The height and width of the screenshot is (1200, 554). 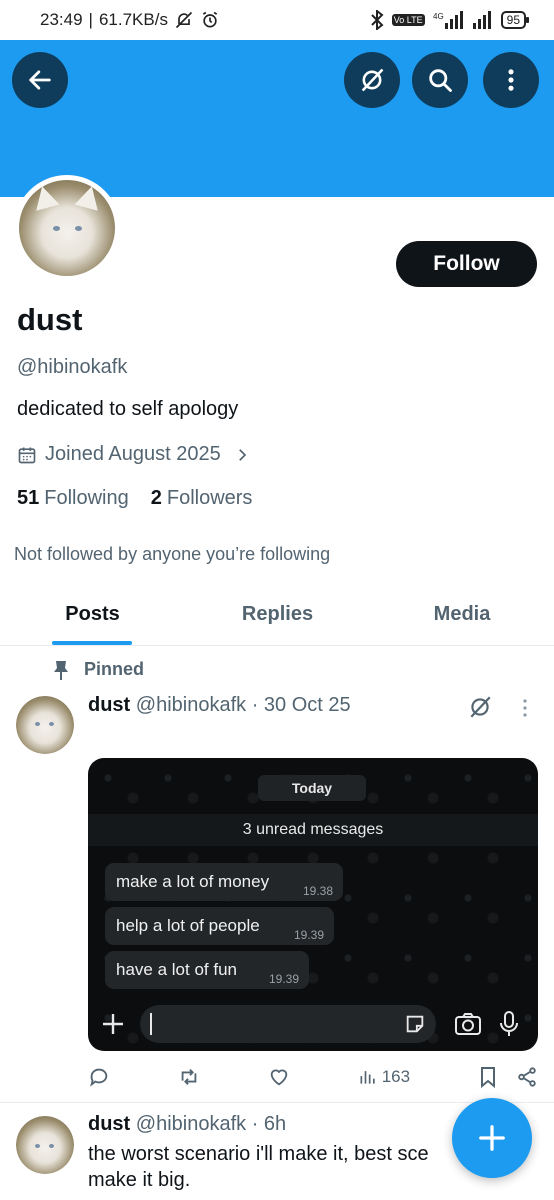 I want to click on following-count: 51, so click(x=28, y=498).